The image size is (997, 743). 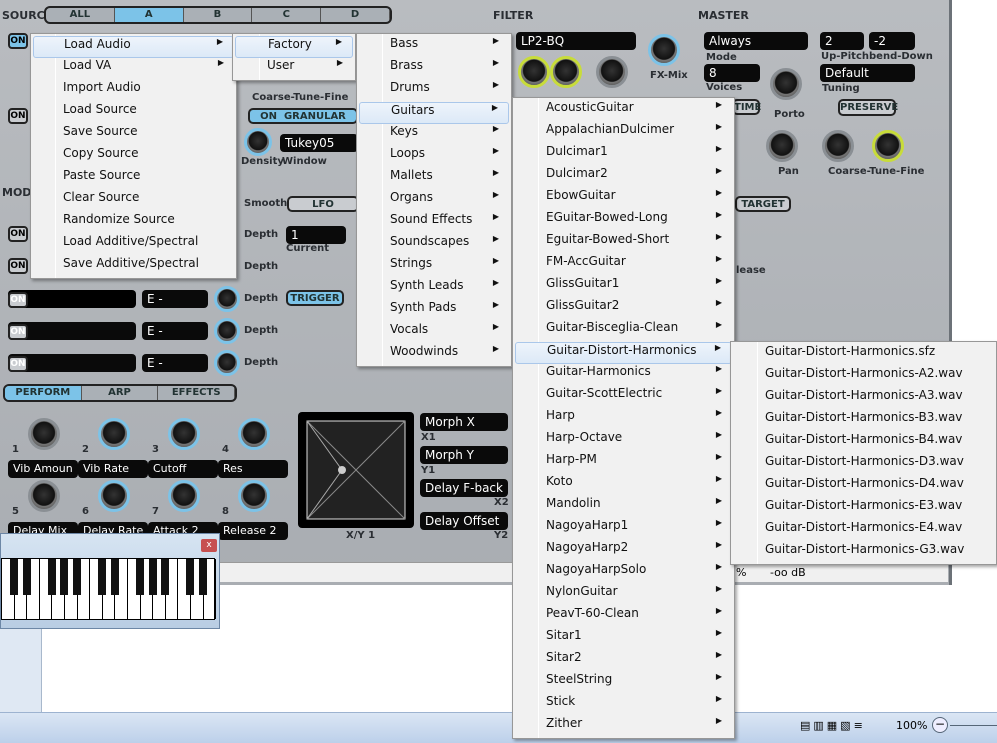 What do you see at coordinates (253, 469) in the screenshot?
I see `macro-label: Res` at bounding box center [253, 469].